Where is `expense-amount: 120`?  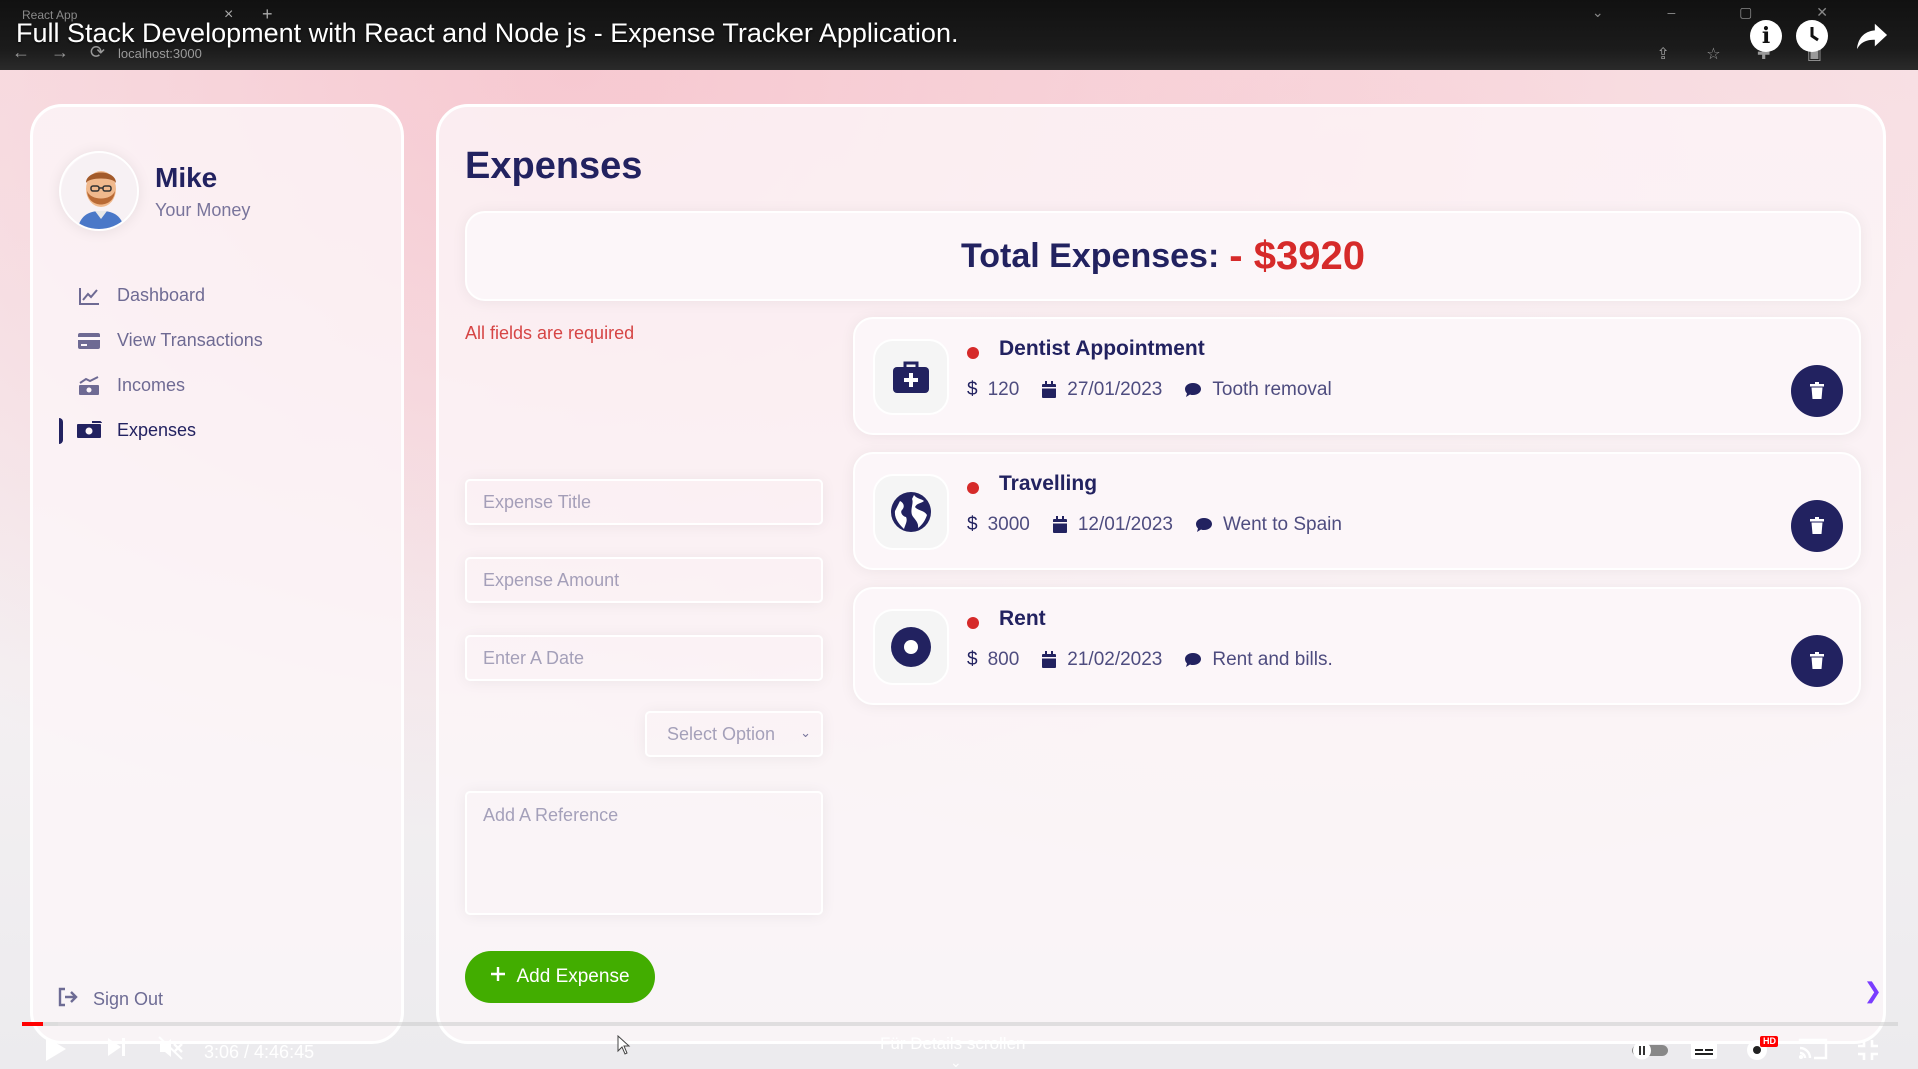
expense-amount: 120 is located at coordinates (1003, 389).